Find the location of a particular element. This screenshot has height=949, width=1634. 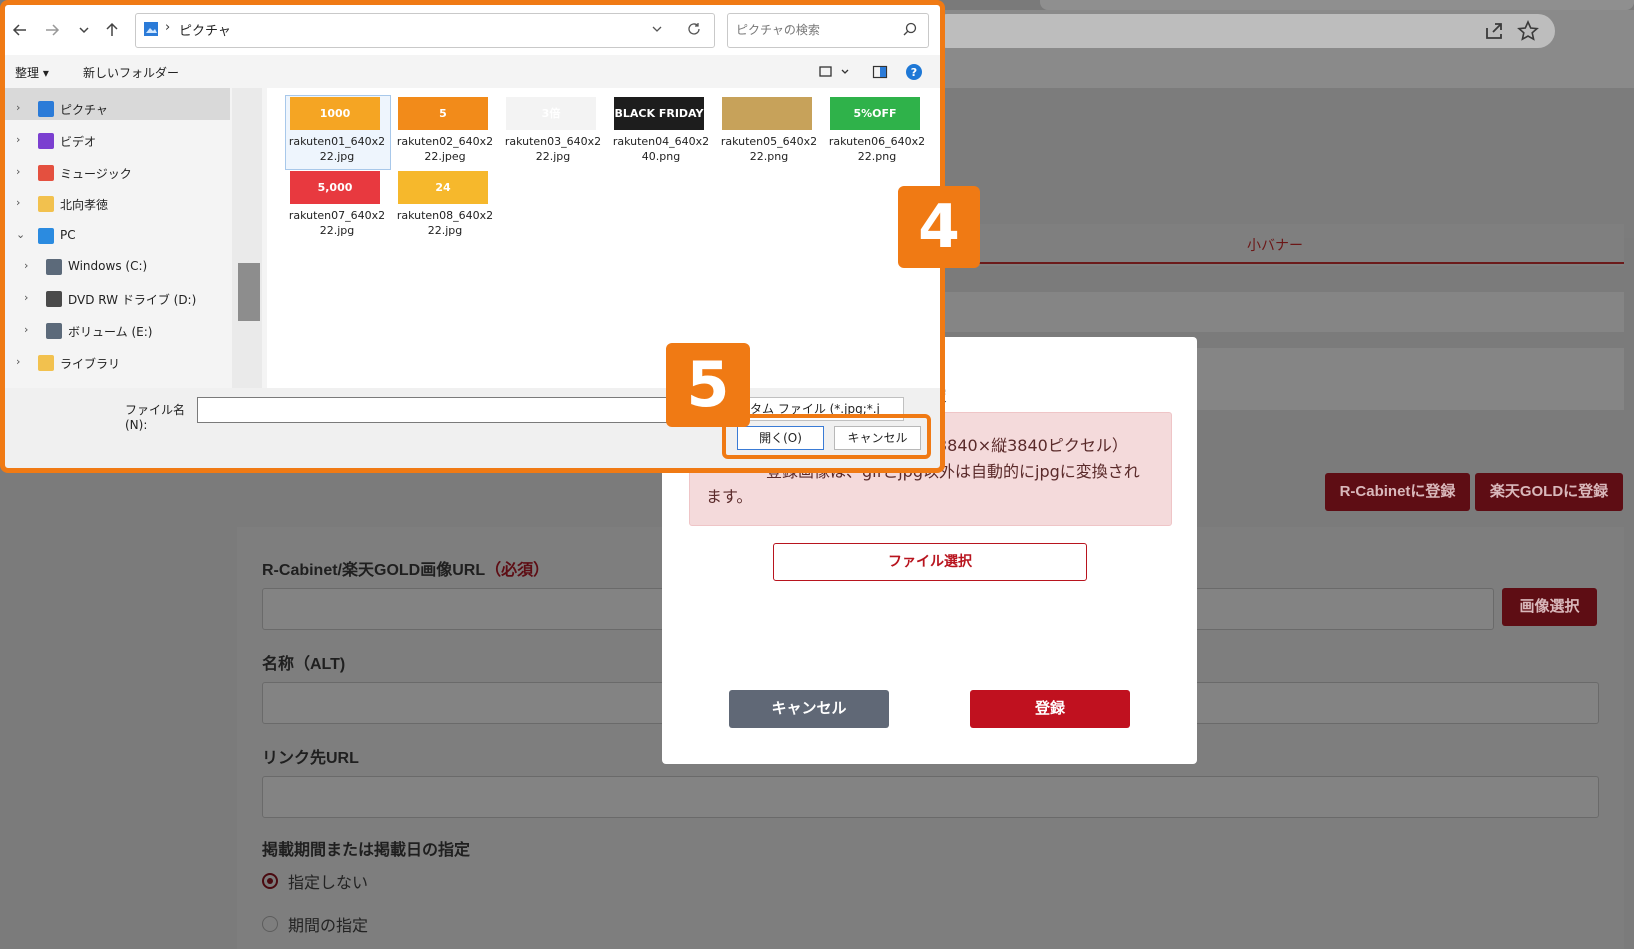

filter-bar is located at coordinates (1282, 312).